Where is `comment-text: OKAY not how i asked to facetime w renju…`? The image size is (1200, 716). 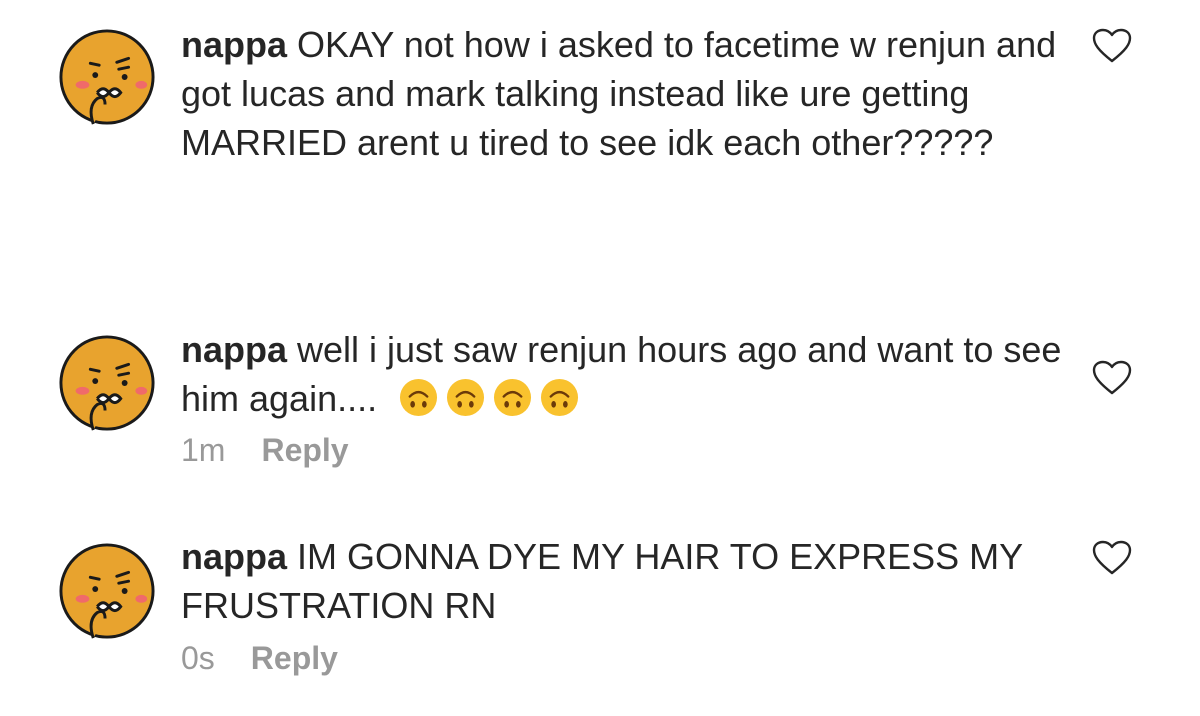
comment-text: OKAY not how i asked to facetime w renju… is located at coordinates (619, 93).